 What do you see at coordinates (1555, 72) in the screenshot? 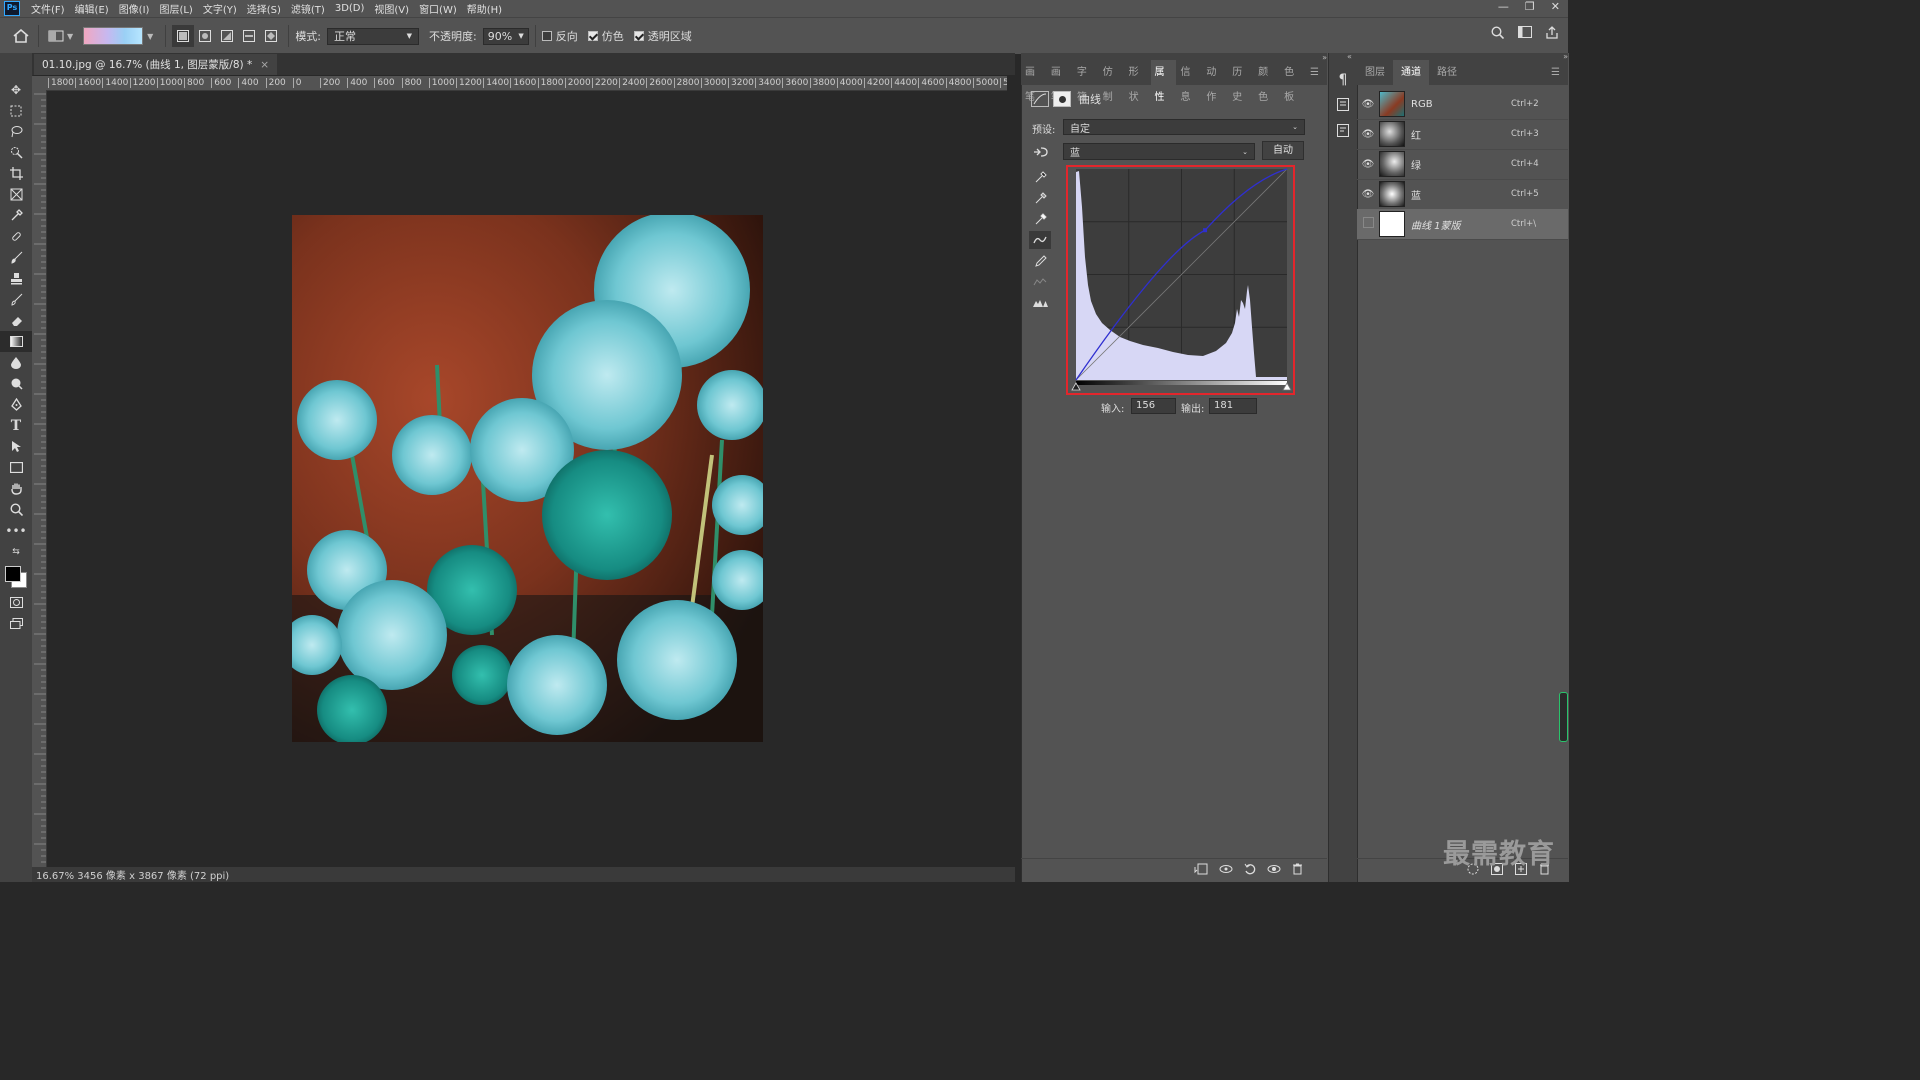
I see `channels-menu-icon: ☰` at bounding box center [1555, 72].